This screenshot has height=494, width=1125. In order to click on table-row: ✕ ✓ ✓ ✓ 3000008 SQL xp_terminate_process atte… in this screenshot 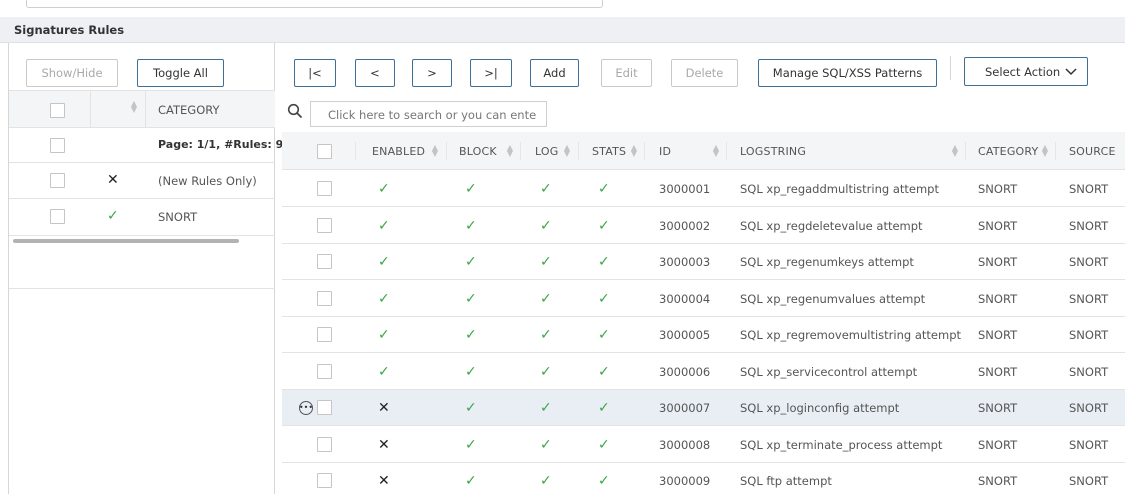, I will do `click(703, 445)`.